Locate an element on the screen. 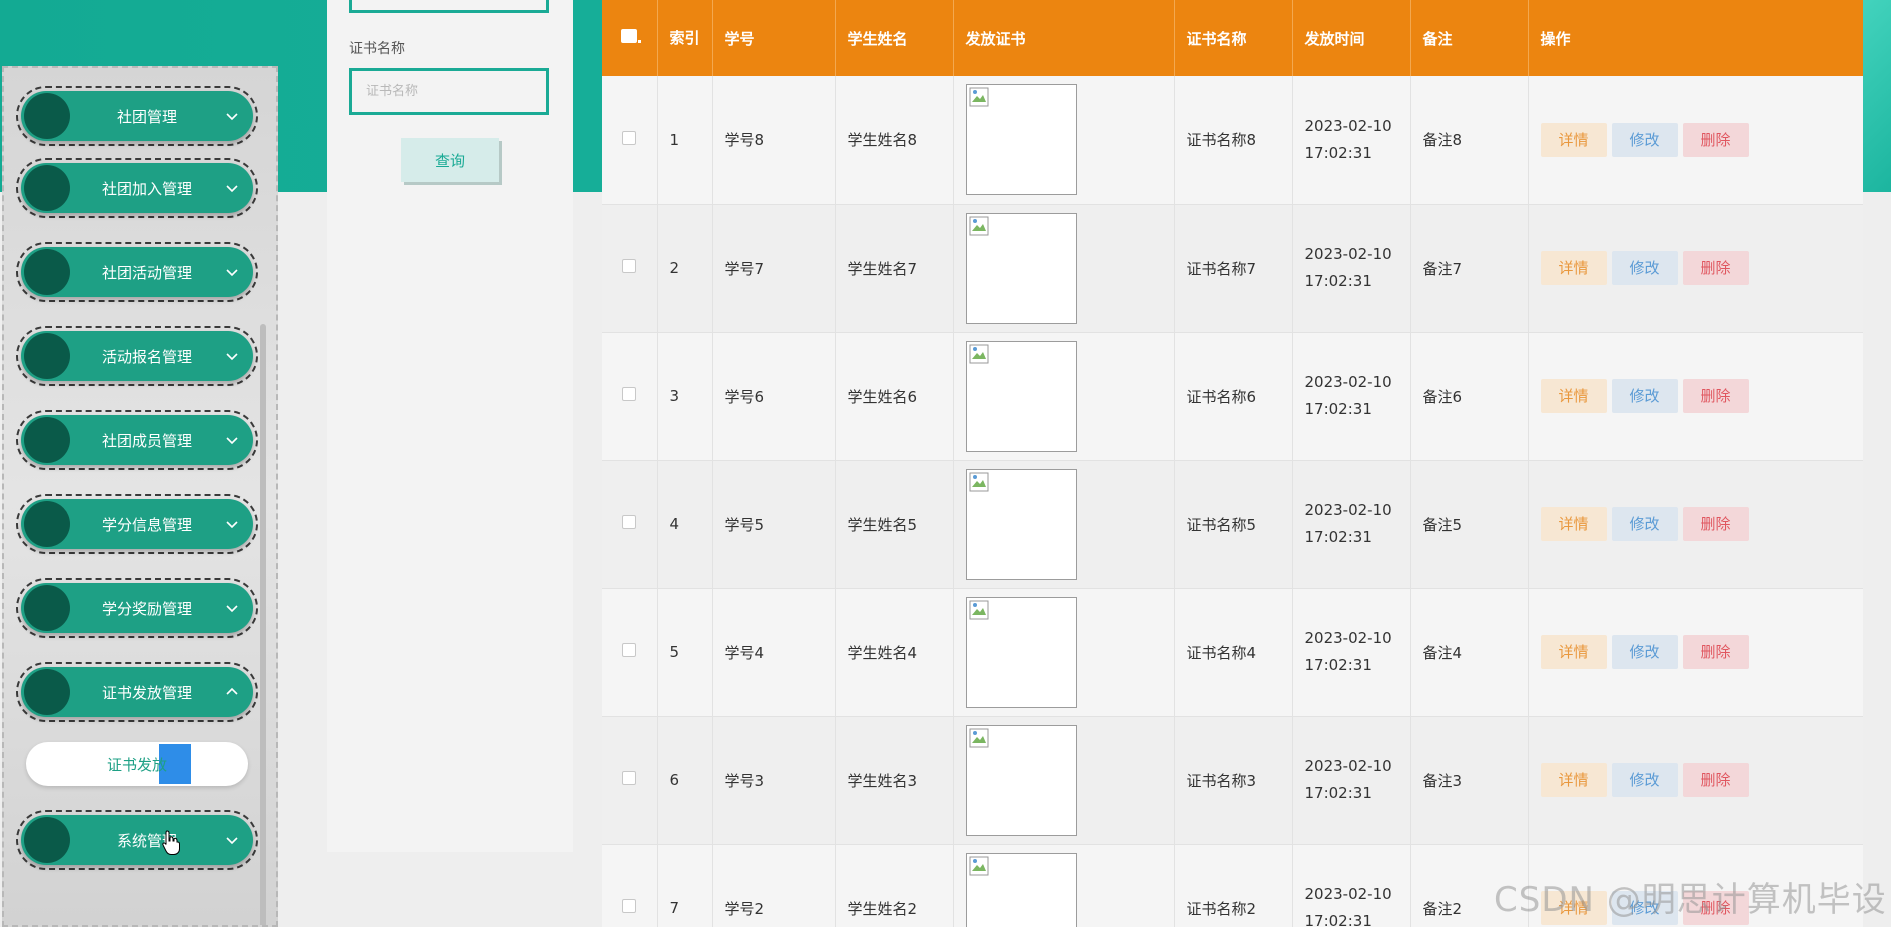 The image size is (1891, 927). menu-item-club-join: 社团加入管理 is located at coordinates (137, 188).